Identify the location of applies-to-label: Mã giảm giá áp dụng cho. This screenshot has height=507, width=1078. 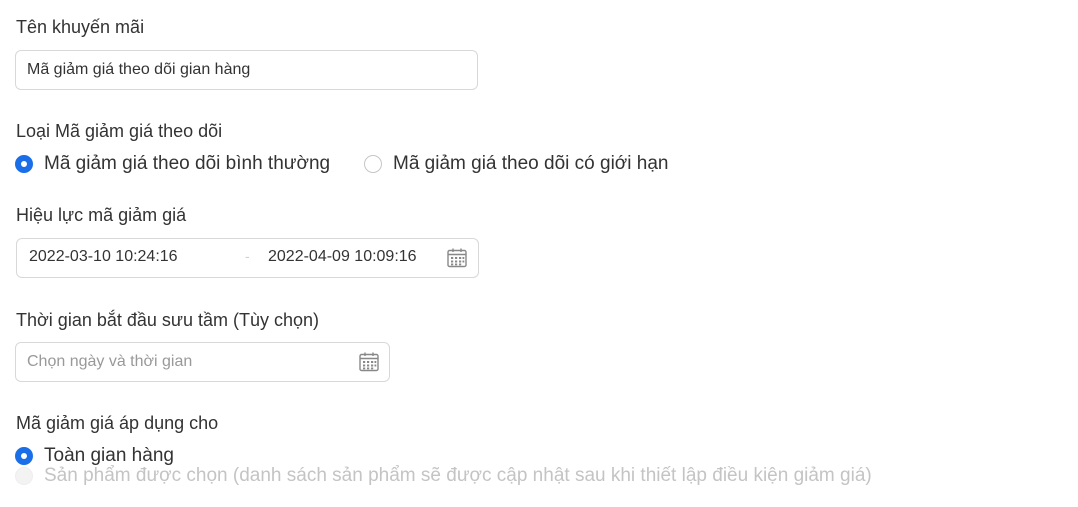
(117, 423).